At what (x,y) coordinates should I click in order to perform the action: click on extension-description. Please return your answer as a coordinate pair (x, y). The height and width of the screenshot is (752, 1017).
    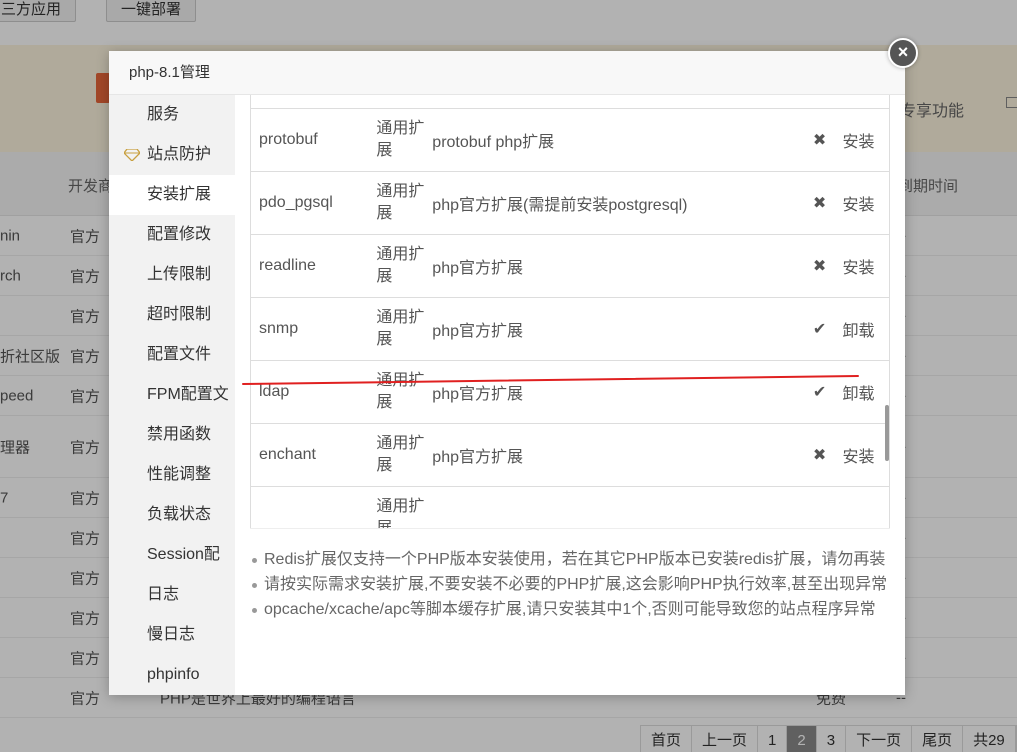
    Looking at the image, I should click on (614, 507).